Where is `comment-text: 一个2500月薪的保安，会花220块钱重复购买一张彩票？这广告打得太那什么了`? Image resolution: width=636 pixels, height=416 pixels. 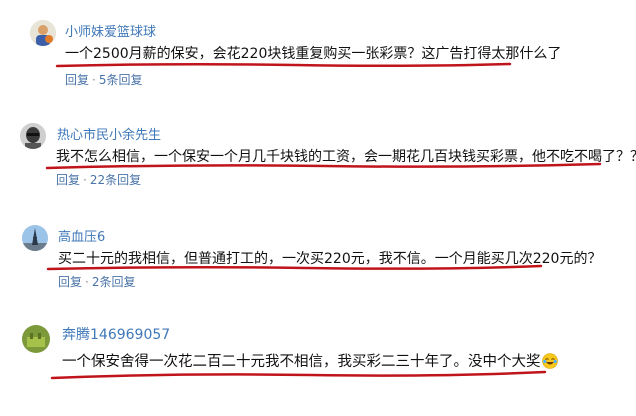
comment-text: 一个2500月薪的保安，会花220块钱重复购买一张彩票？这广告打得太那什么了 is located at coordinates (313, 54).